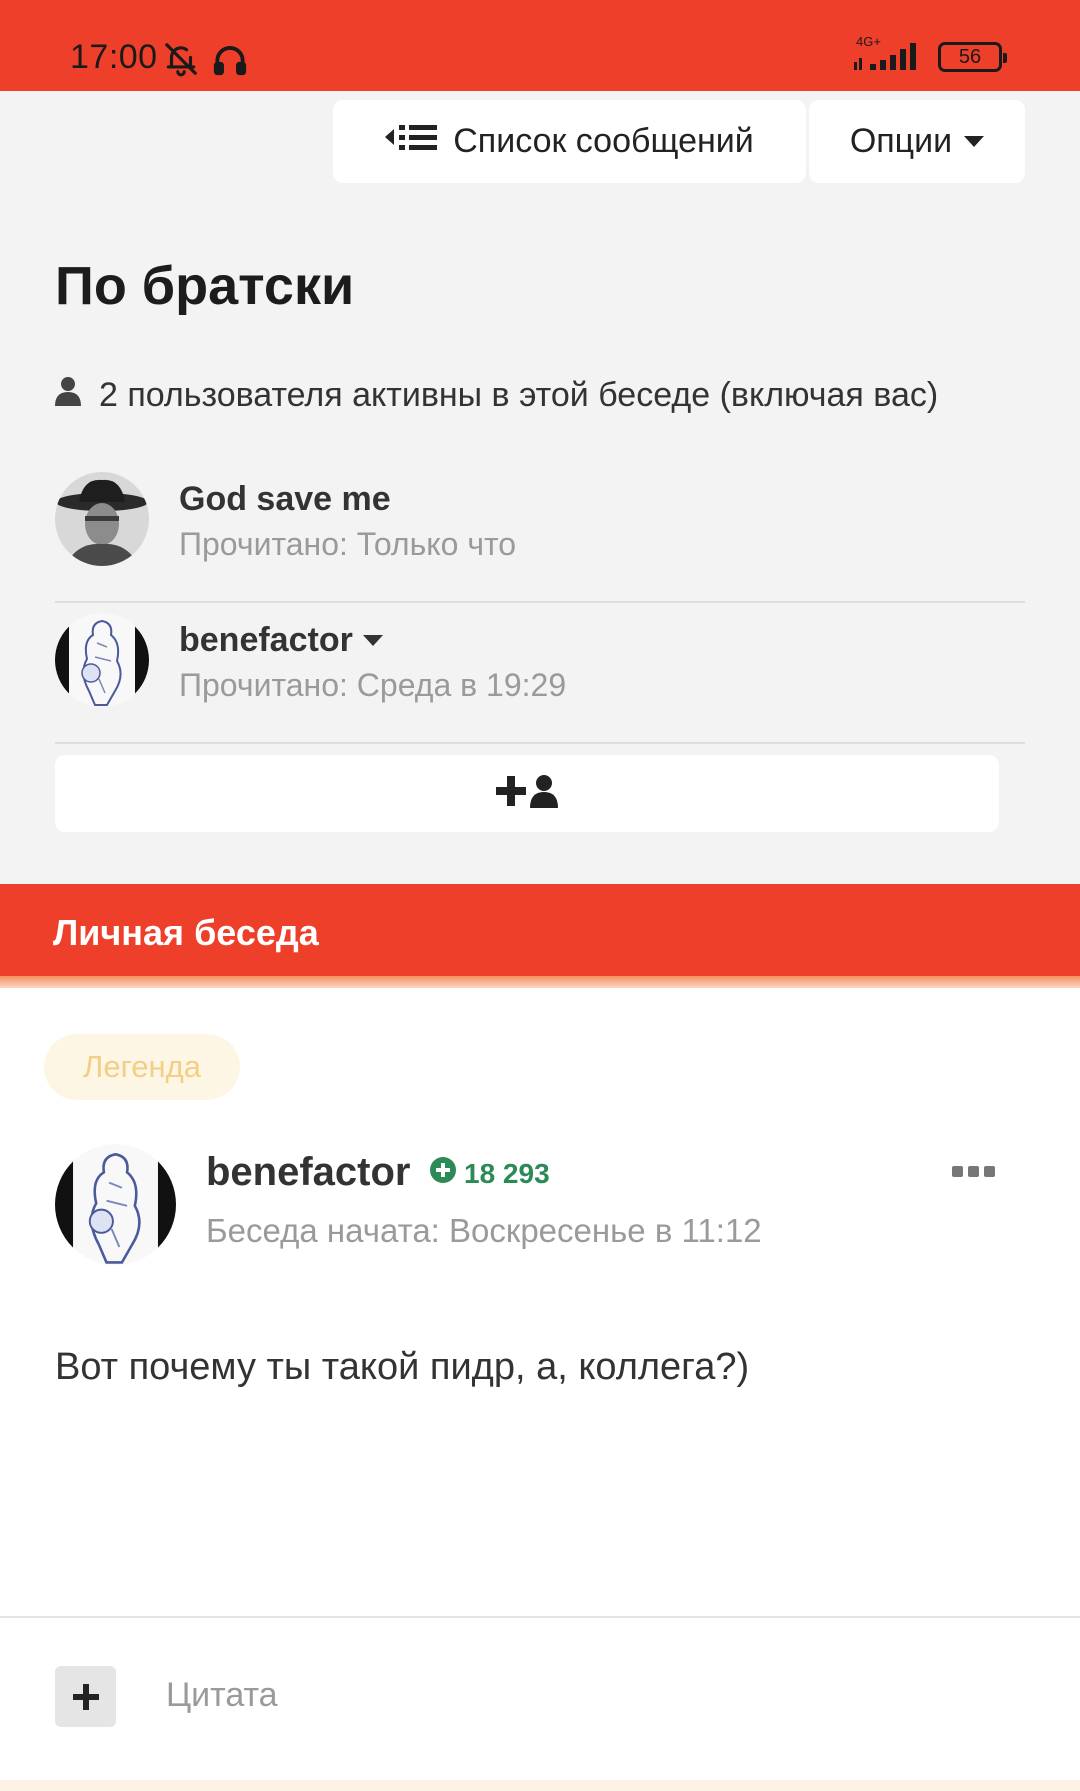 This screenshot has height=1791, width=1080. Describe the element at coordinates (402, 1367) in the screenshot. I see `message-body: Вот почему ты такой пидр, а, коллега?)` at that location.